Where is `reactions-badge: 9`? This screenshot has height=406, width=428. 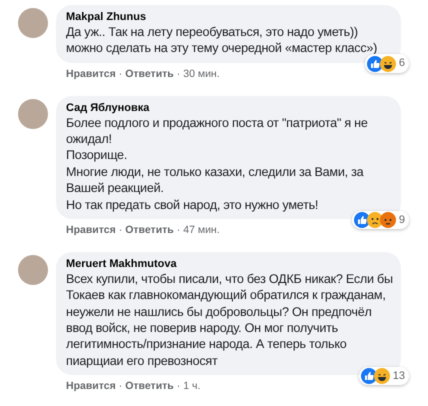
reactions-badge: 9 is located at coordinates (380, 219).